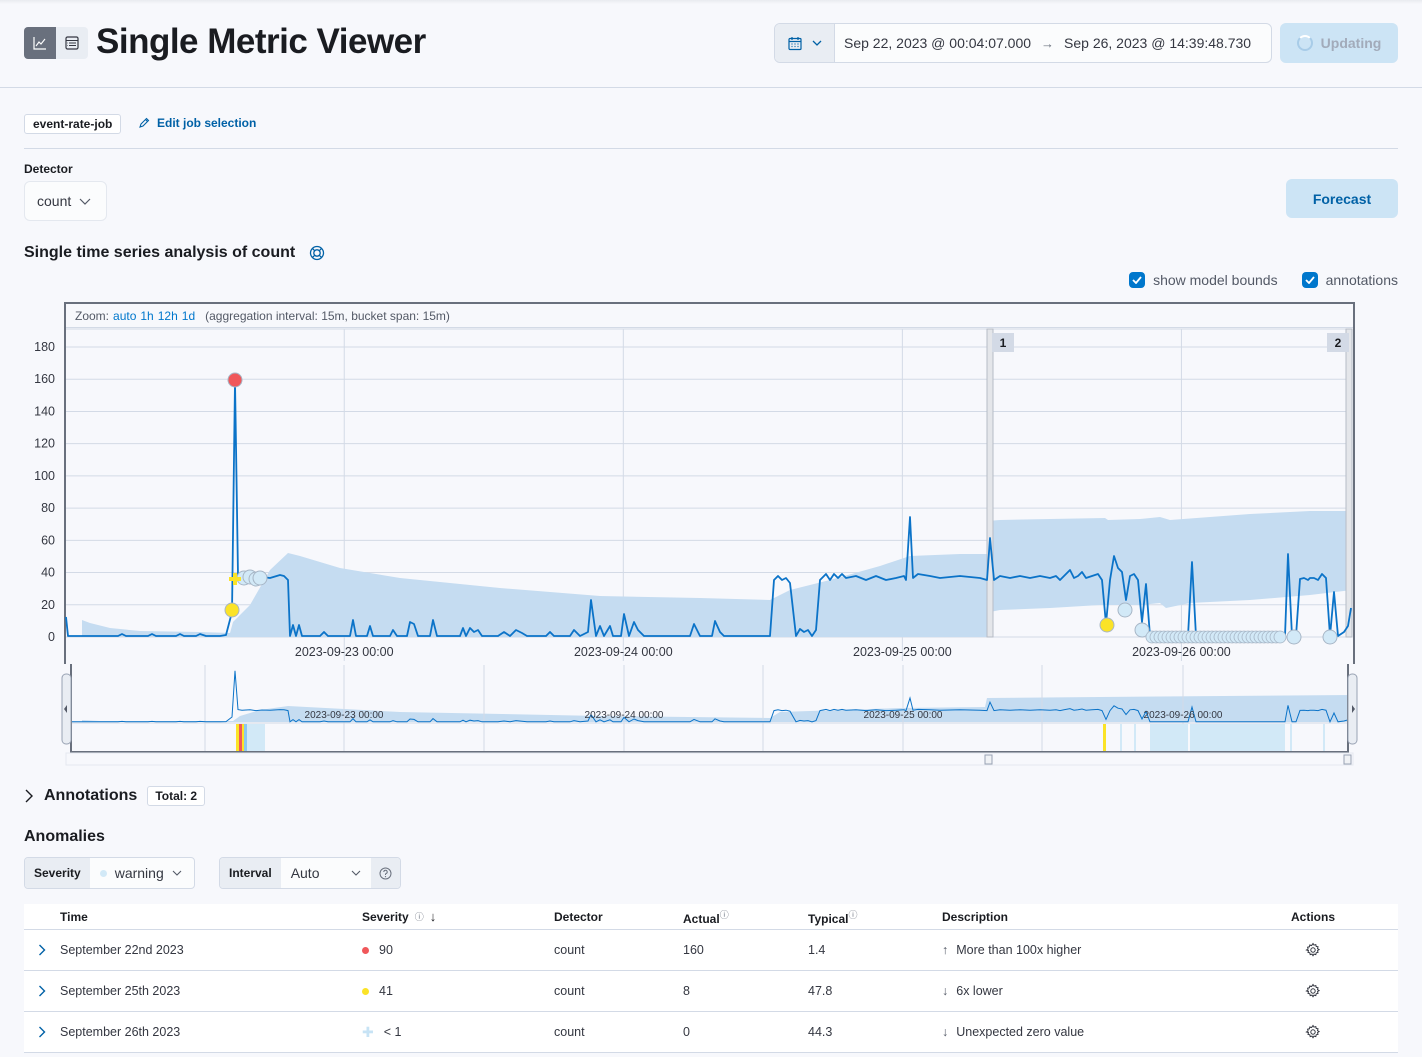  Describe the element at coordinates (1338, 343) in the screenshot. I see `annotation-label: 2` at that location.